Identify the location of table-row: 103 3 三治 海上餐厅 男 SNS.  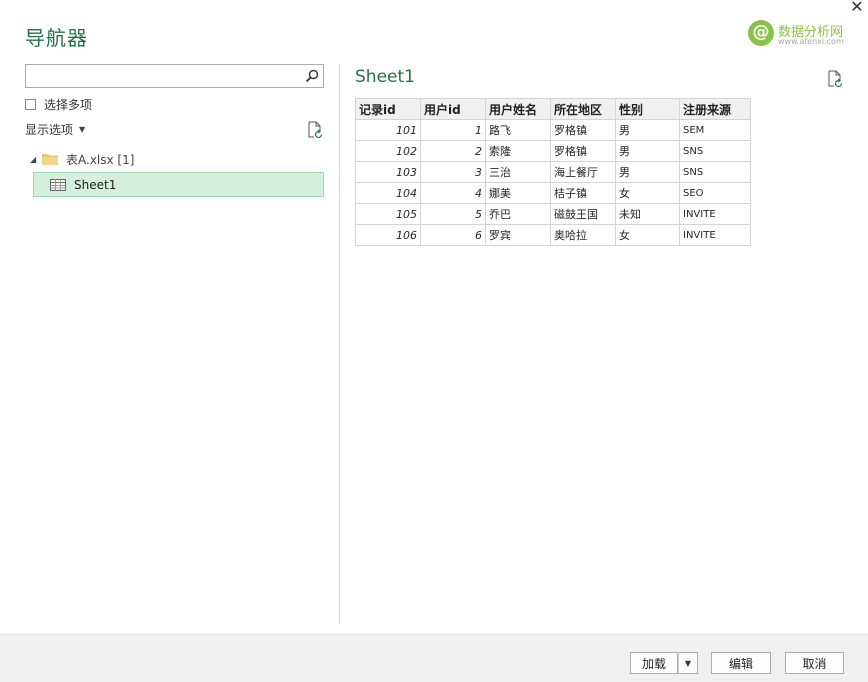
(553, 172).